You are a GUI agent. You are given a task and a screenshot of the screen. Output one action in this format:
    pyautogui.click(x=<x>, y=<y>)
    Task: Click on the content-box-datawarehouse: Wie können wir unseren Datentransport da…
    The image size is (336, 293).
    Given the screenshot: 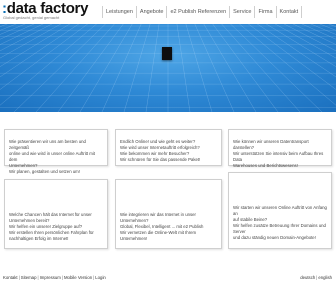 What is the action you would take?
    pyautogui.click(x=280, y=148)
    